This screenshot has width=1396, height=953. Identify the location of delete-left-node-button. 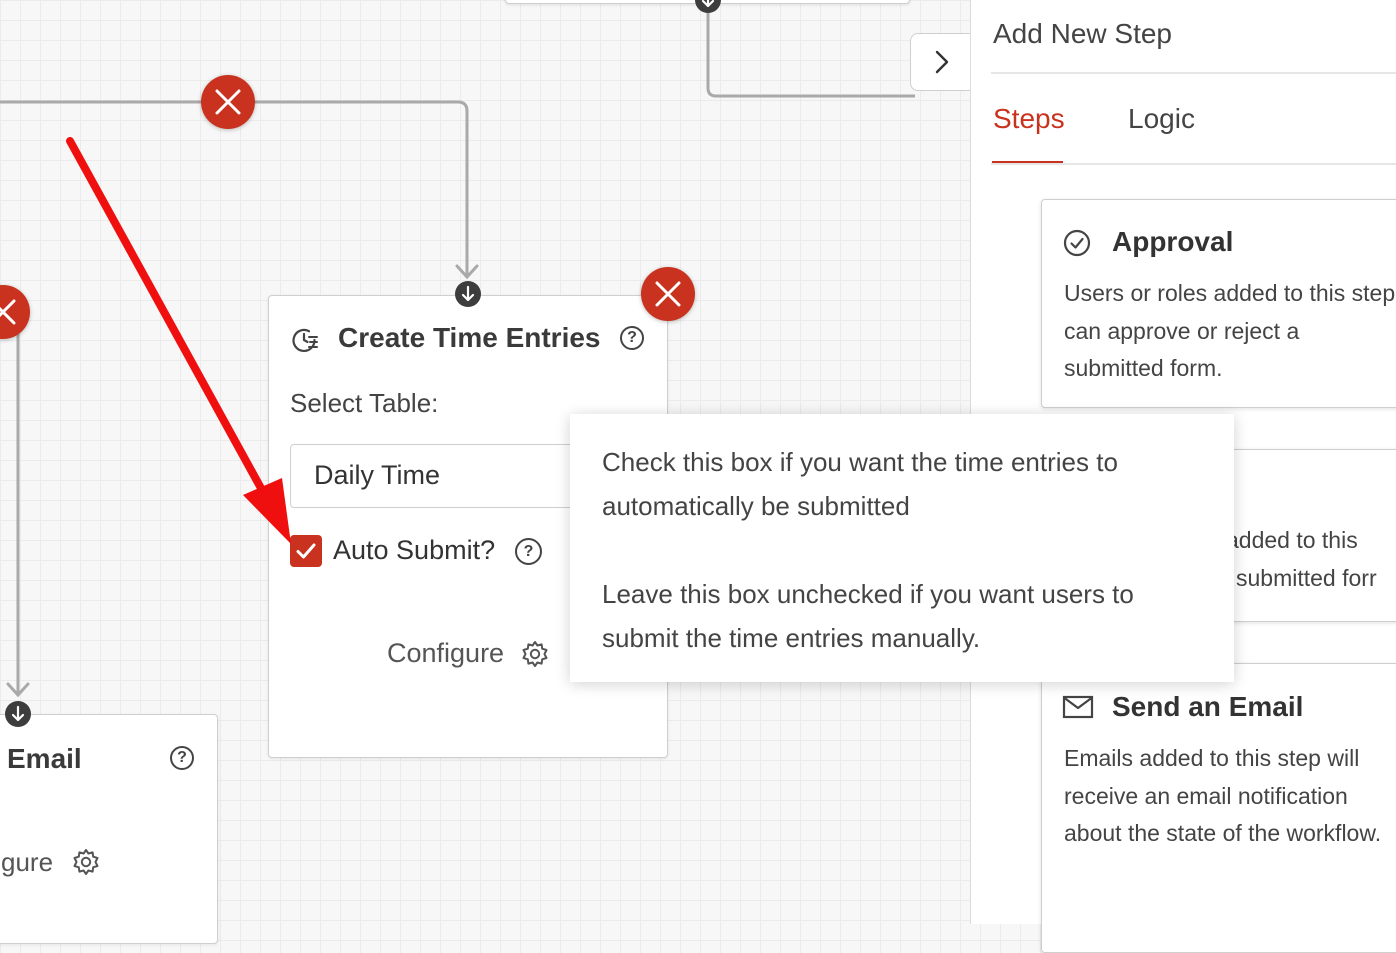
(15, 312).